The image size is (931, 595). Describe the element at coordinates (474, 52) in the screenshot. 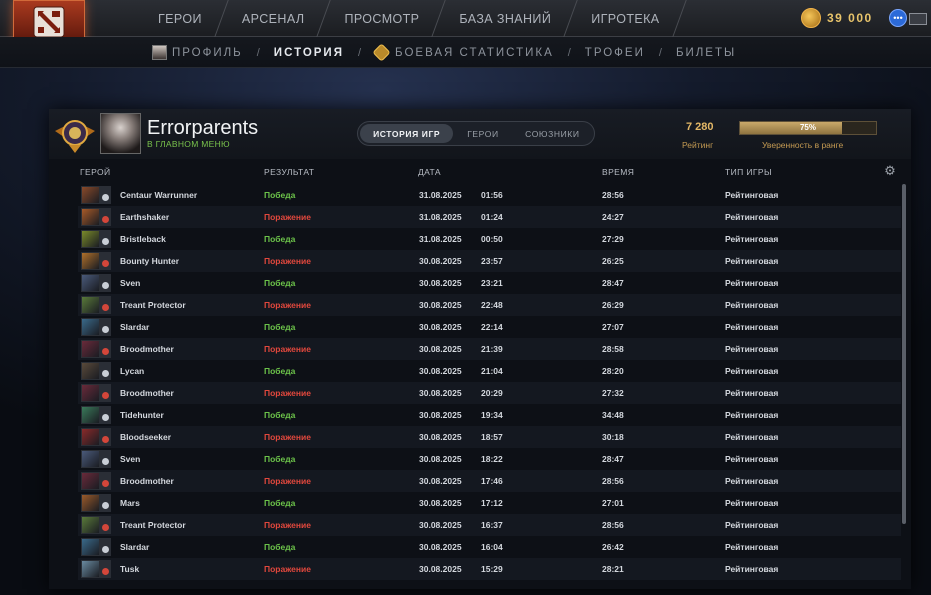

I see `subnav-stats-label: БОЕВАЯ СТАТИСТИКА` at that location.